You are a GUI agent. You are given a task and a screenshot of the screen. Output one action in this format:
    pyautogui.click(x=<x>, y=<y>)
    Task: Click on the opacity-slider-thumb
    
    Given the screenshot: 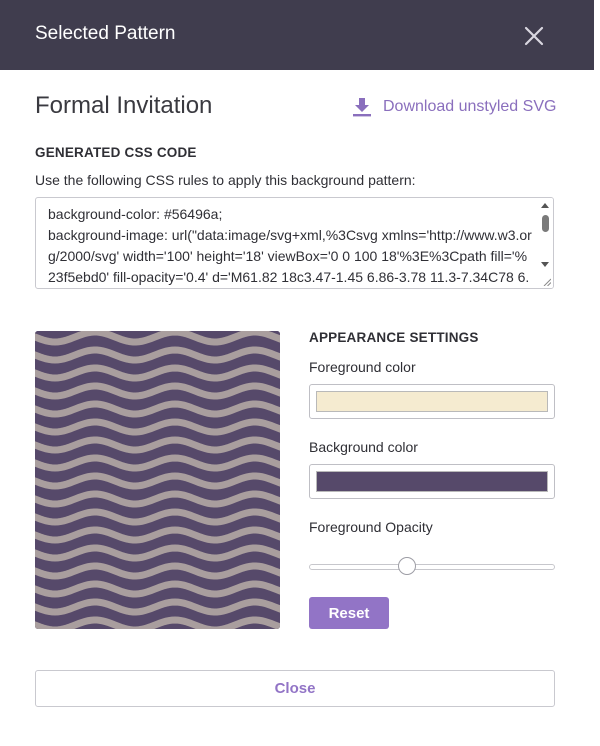 What is the action you would take?
    pyautogui.click(x=407, y=566)
    